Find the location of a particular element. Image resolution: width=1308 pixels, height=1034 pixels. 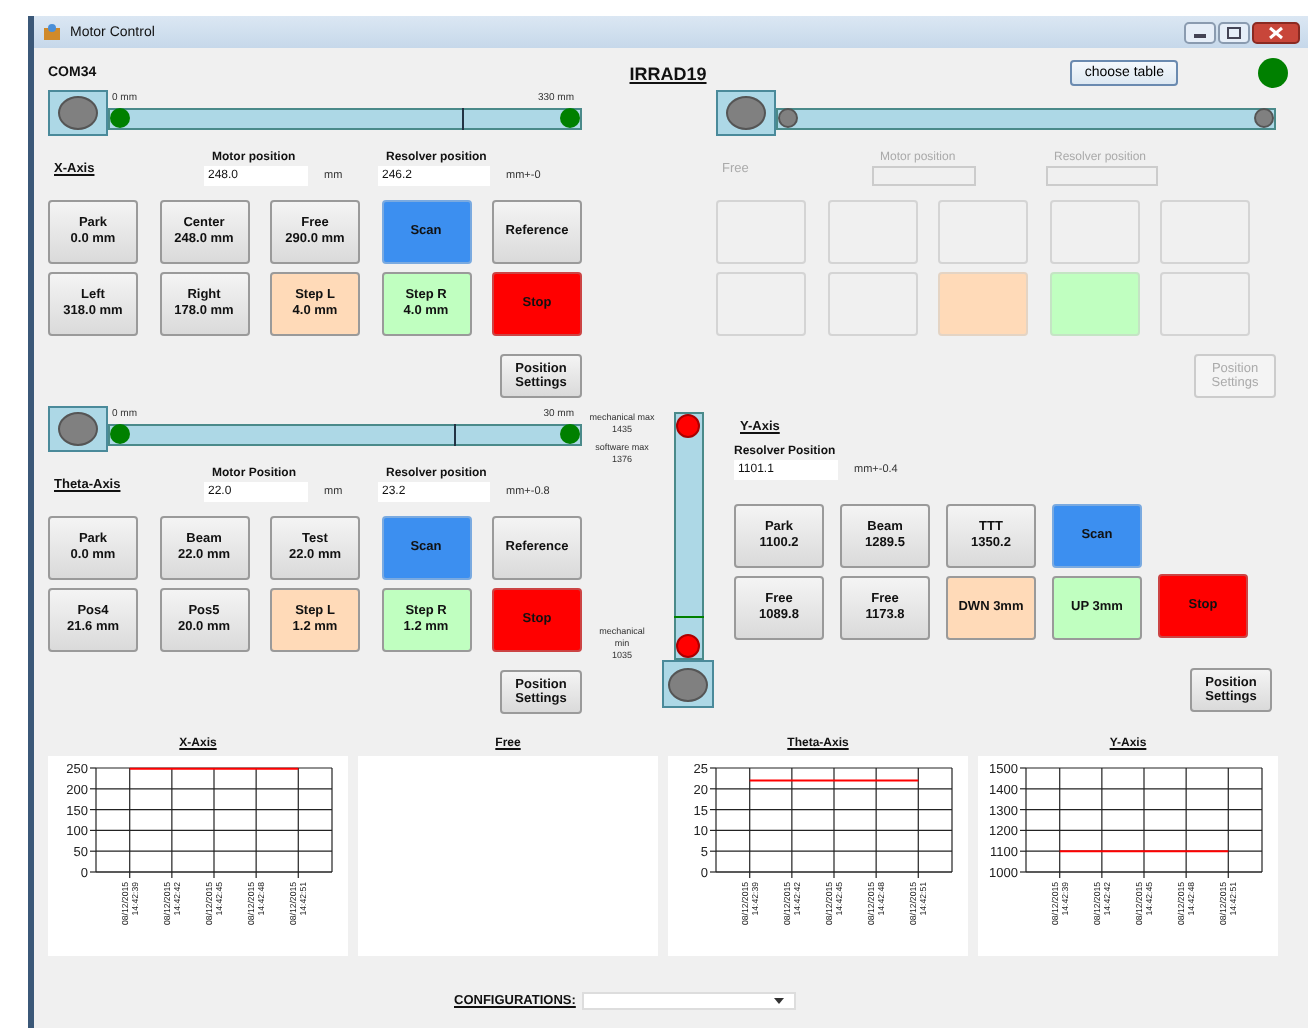

maximize-icon is located at coordinates (1234, 32).